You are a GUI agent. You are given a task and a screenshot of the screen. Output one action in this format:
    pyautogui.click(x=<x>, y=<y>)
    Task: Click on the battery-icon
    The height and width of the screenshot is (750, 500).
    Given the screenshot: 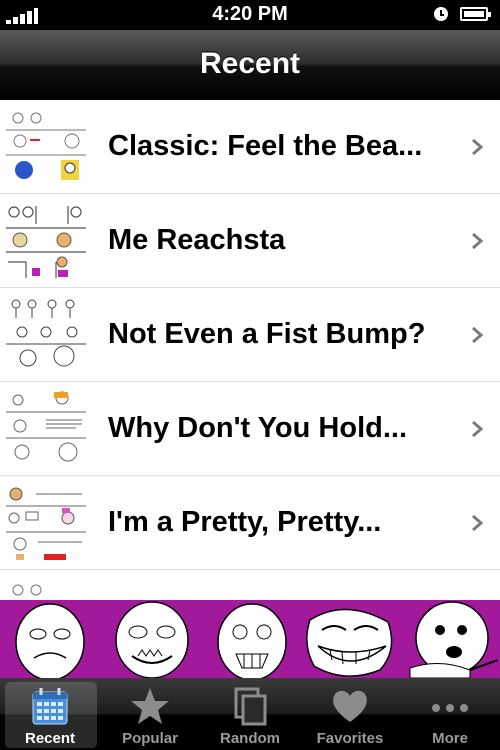 What is the action you would take?
    pyautogui.click(x=475, y=14)
    